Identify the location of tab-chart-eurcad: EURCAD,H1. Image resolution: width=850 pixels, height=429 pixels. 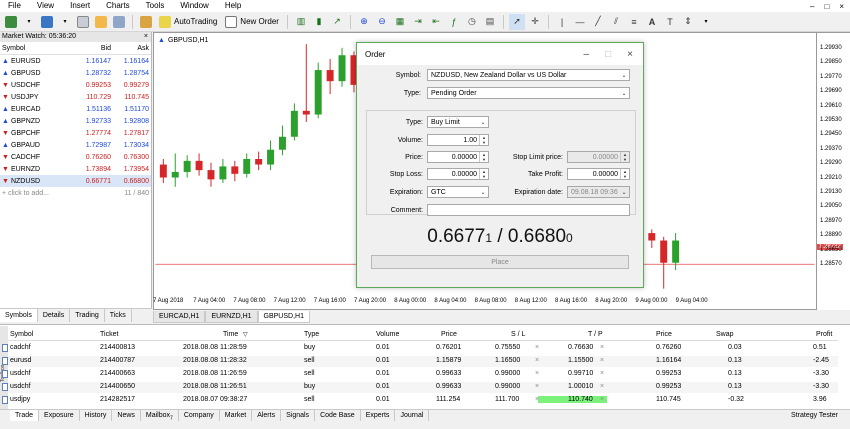
(179, 317).